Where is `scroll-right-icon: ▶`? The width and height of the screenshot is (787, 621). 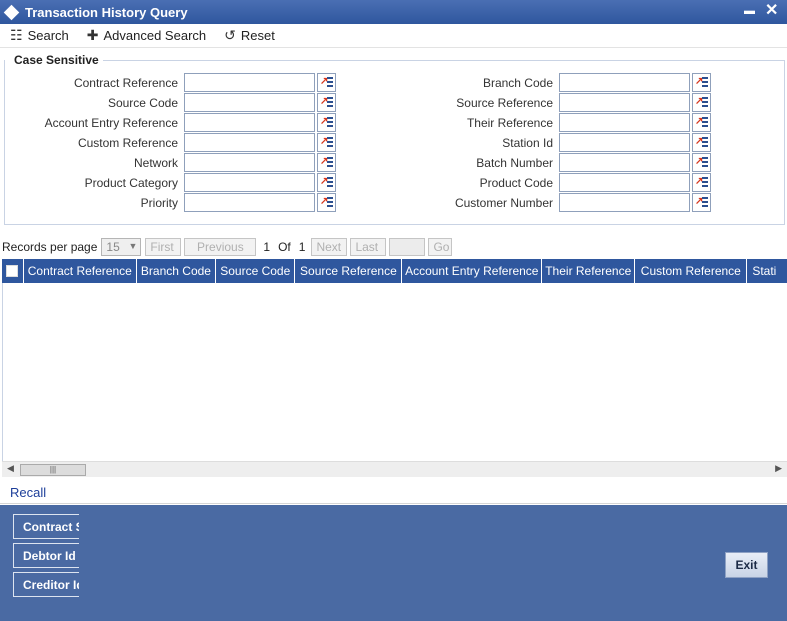 scroll-right-icon: ▶ is located at coordinates (778, 468).